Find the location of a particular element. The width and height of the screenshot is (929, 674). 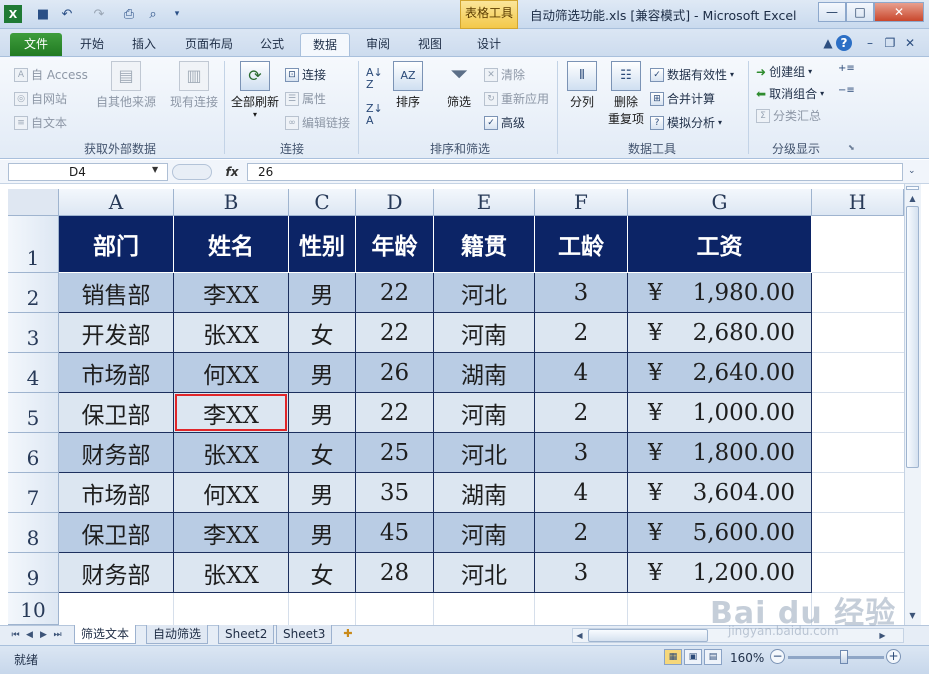

table-header-cell: 工资 is located at coordinates (720, 244).